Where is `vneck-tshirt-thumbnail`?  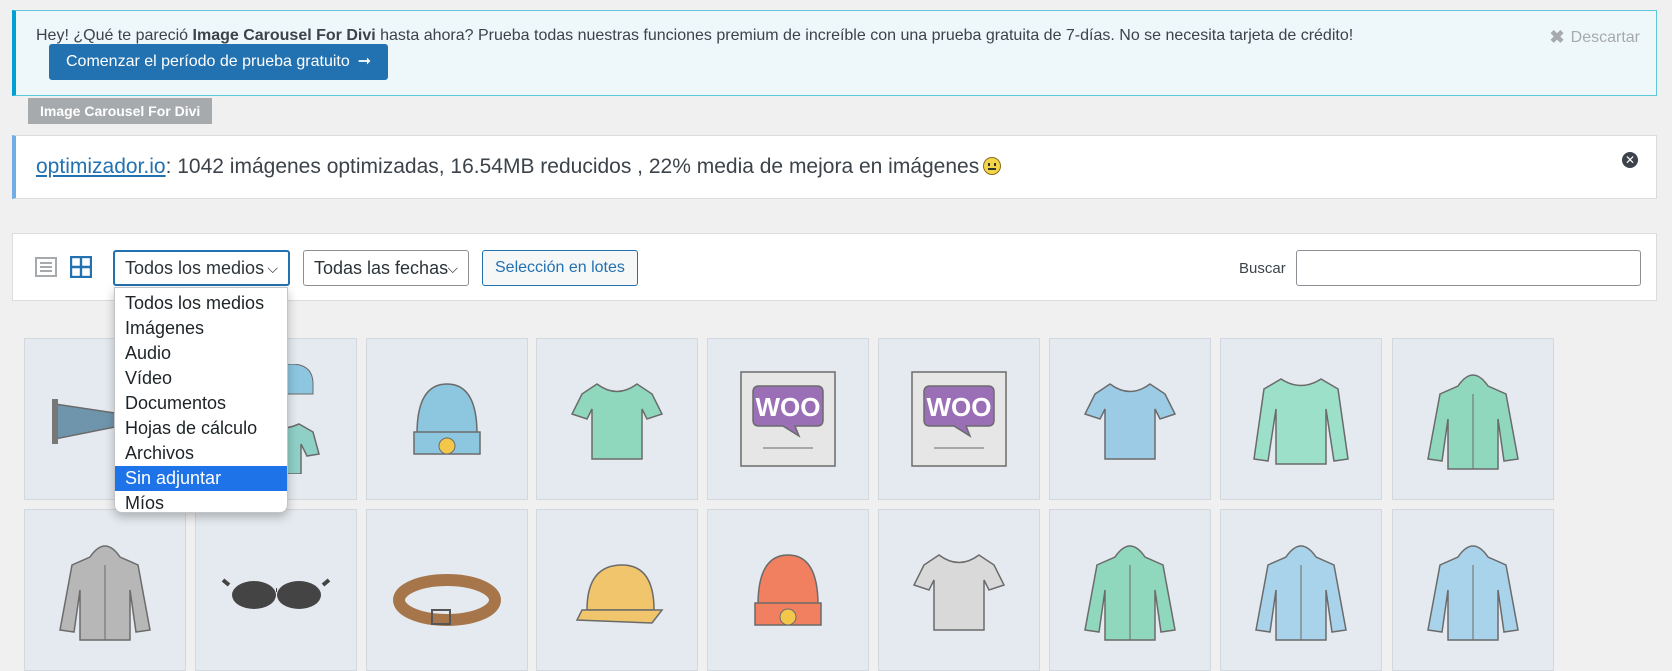 vneck-tshirt-thumbnail is located at coordinates (617, 421).